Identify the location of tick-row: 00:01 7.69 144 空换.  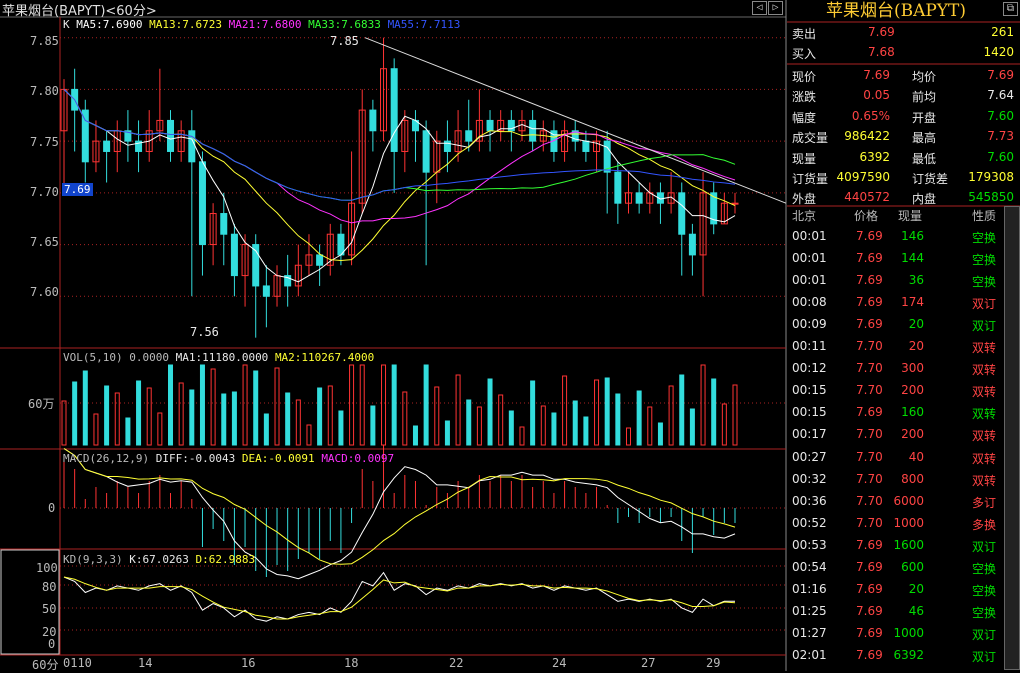
(897, 259).